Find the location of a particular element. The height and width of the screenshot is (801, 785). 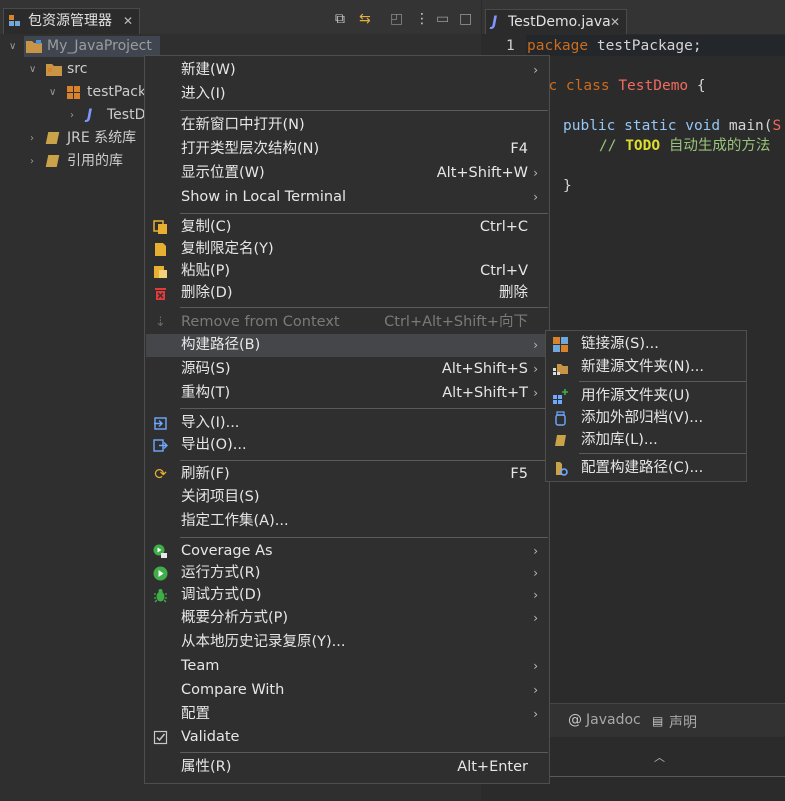

debug-bug-icon is located at coordinates (160, 595).